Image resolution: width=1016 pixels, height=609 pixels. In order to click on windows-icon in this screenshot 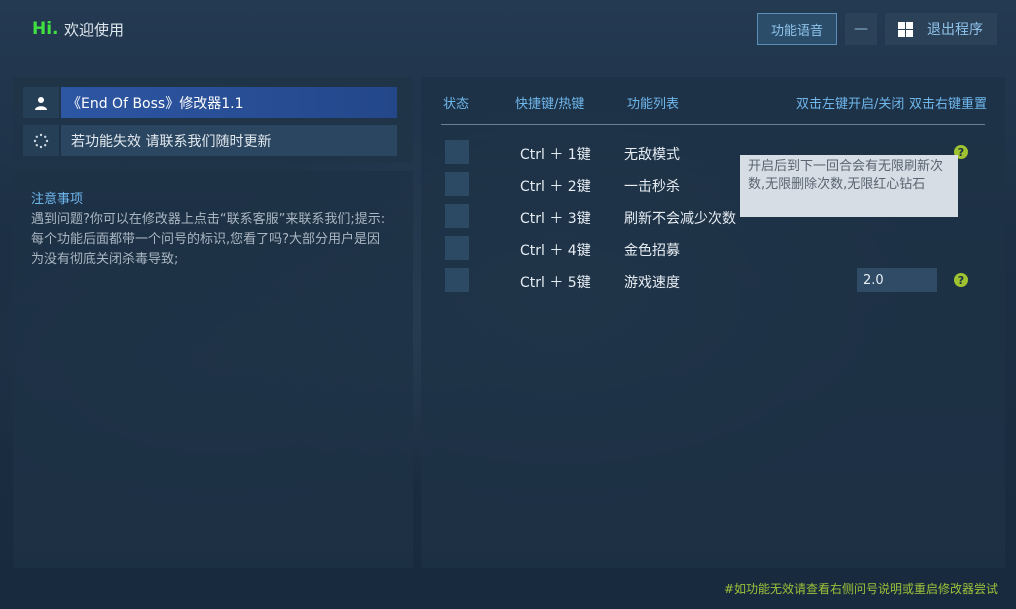, I will do `click(905, 29)`.